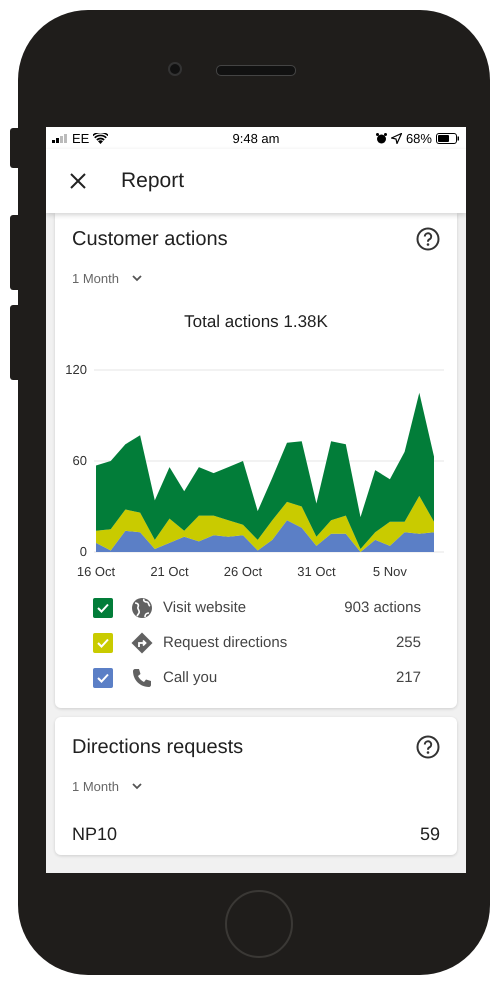 This screenshot has height=981, width=492. Describe the element at coordinates (142, 677) in the screenshot. I see `phone-icon` at that location.